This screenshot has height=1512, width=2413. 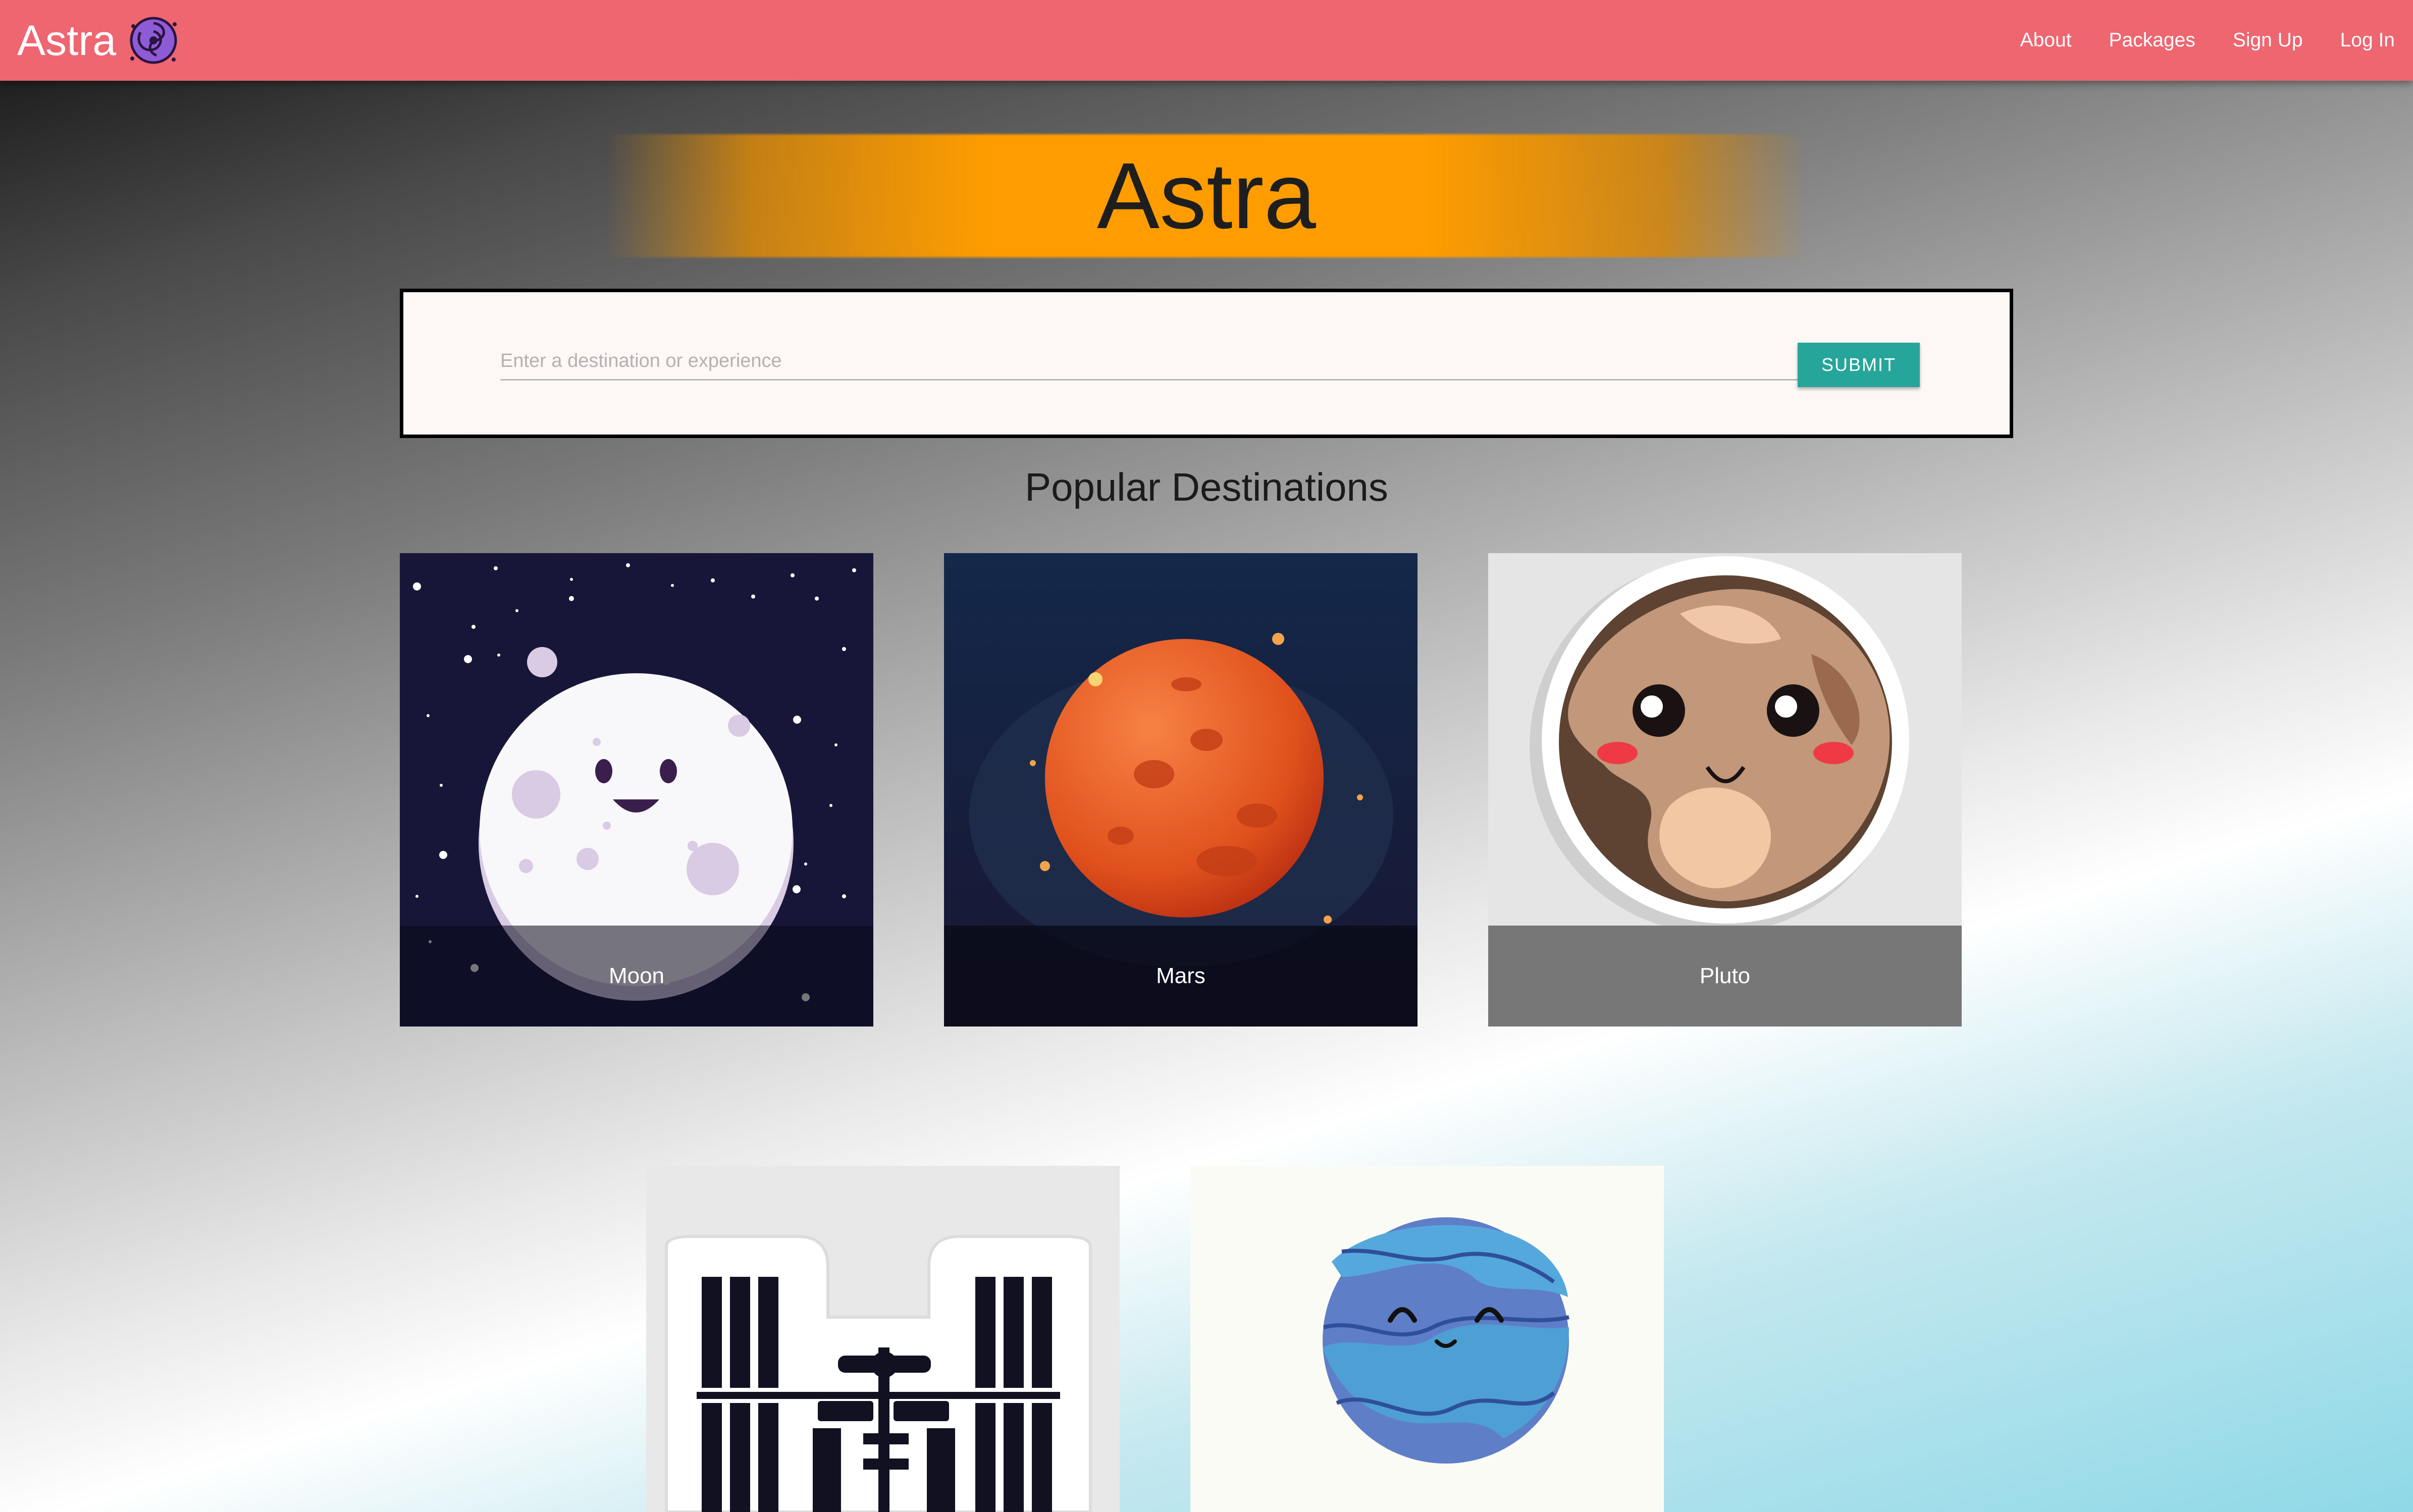 What do you see at coordinates (2207, 40) in the screenshot?
I see `nav-links: About Packages Sign Up Log In` at bounding box center [2207, 40].